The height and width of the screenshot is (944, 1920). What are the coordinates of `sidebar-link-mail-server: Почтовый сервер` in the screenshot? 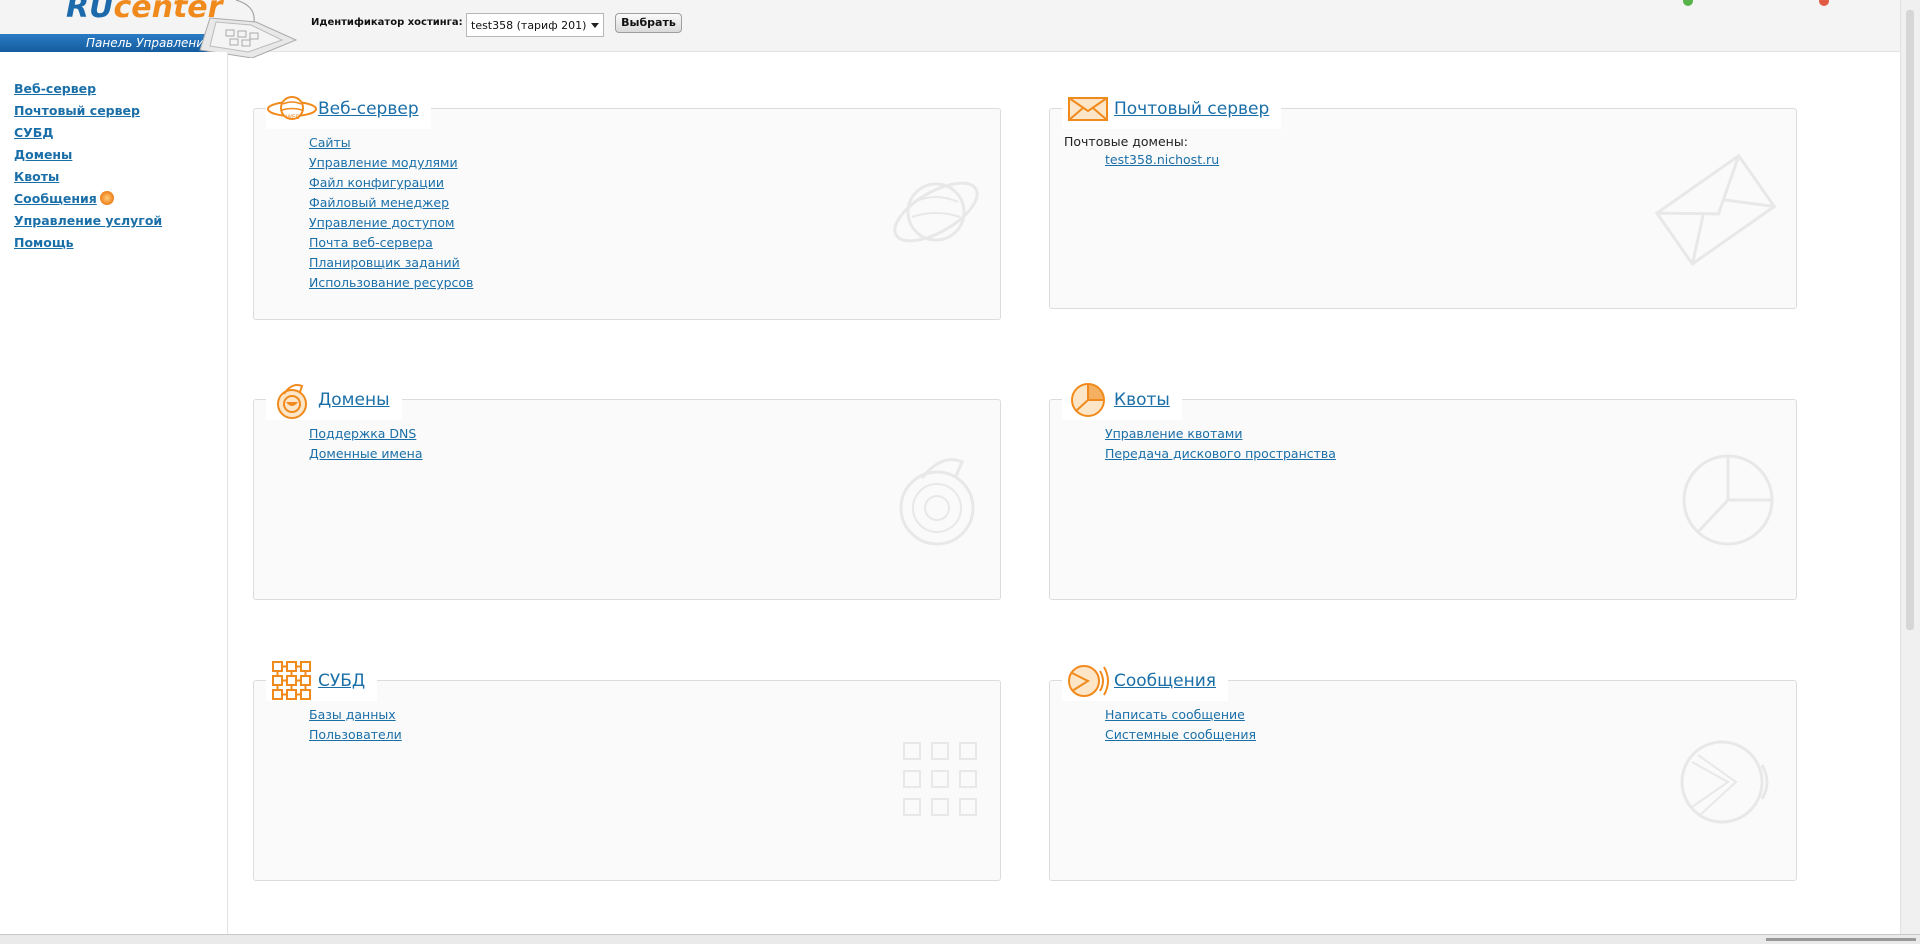 It's located at (77, 110).